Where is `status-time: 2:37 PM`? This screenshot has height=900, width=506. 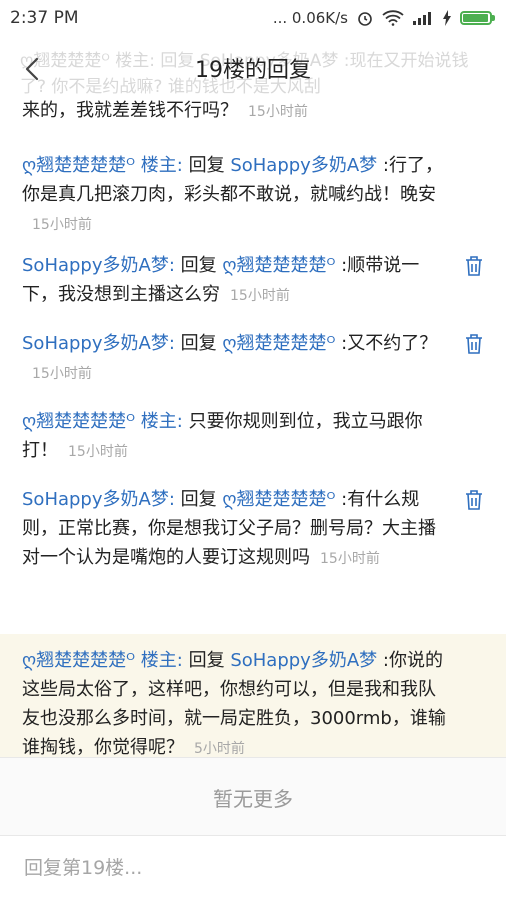 status-time: 2:37 PM is located at coordinates (44, 18).